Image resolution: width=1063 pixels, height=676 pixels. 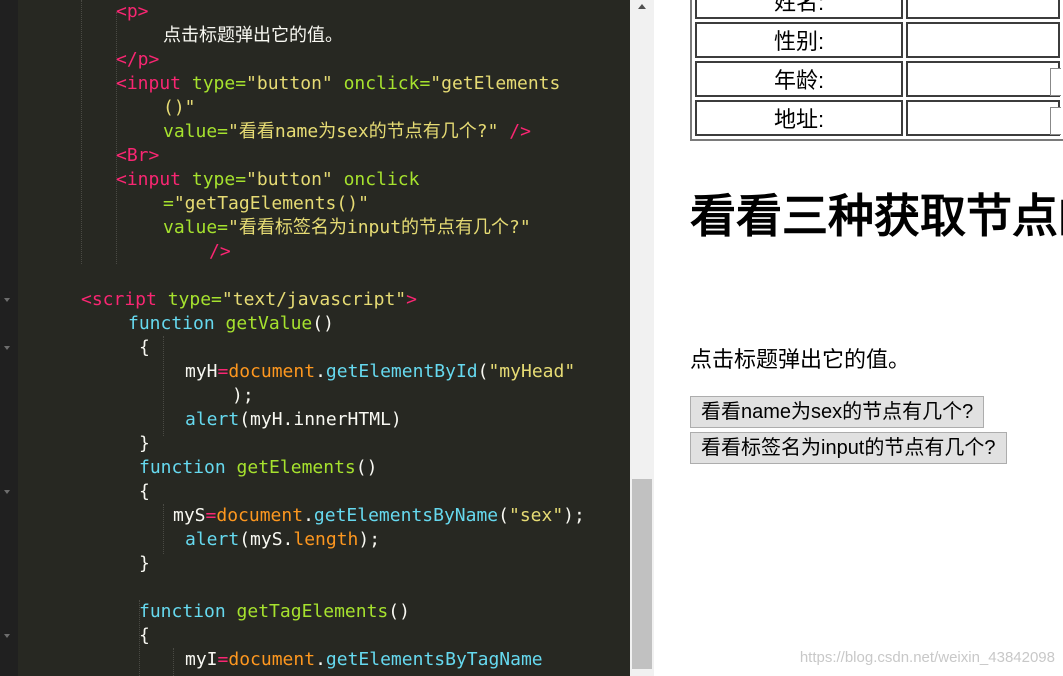 I want to click on code-line: );, so click(x=243, y=396).